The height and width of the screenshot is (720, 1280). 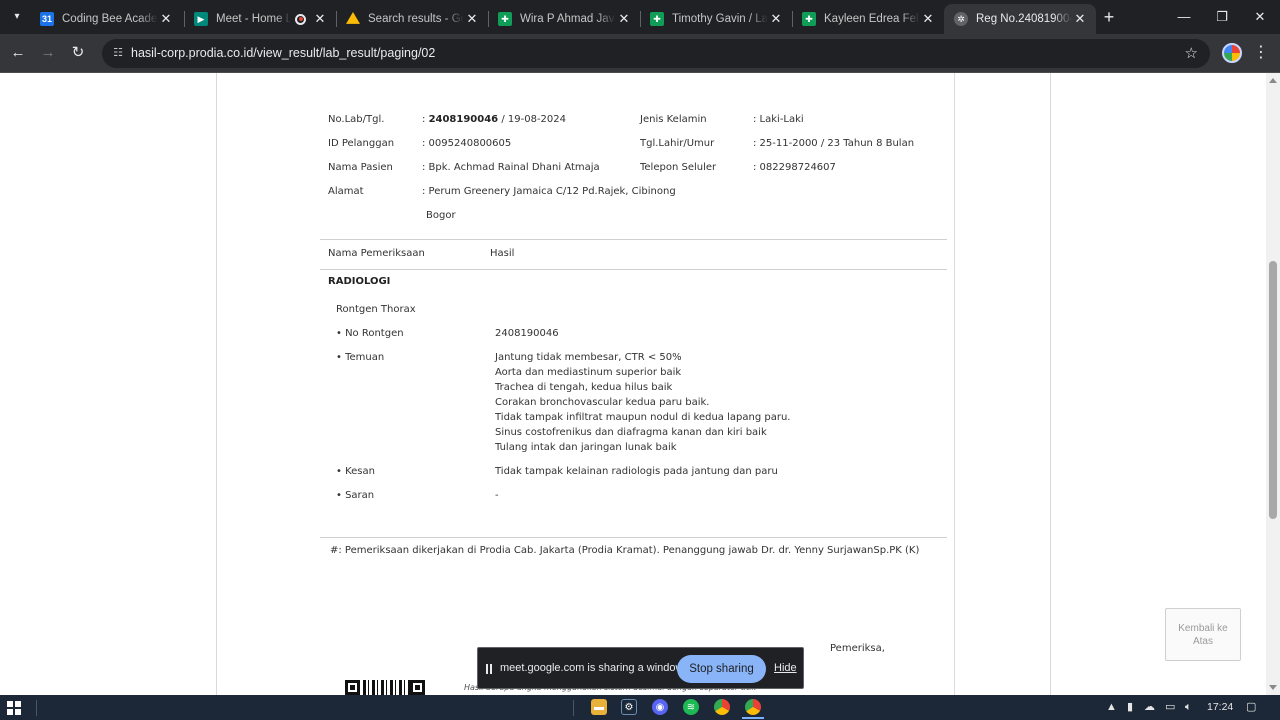 What do you see at coordinates (1232, 53) in the screenshot?
I see `profile-avatar` at bounding box center [1232, 53].